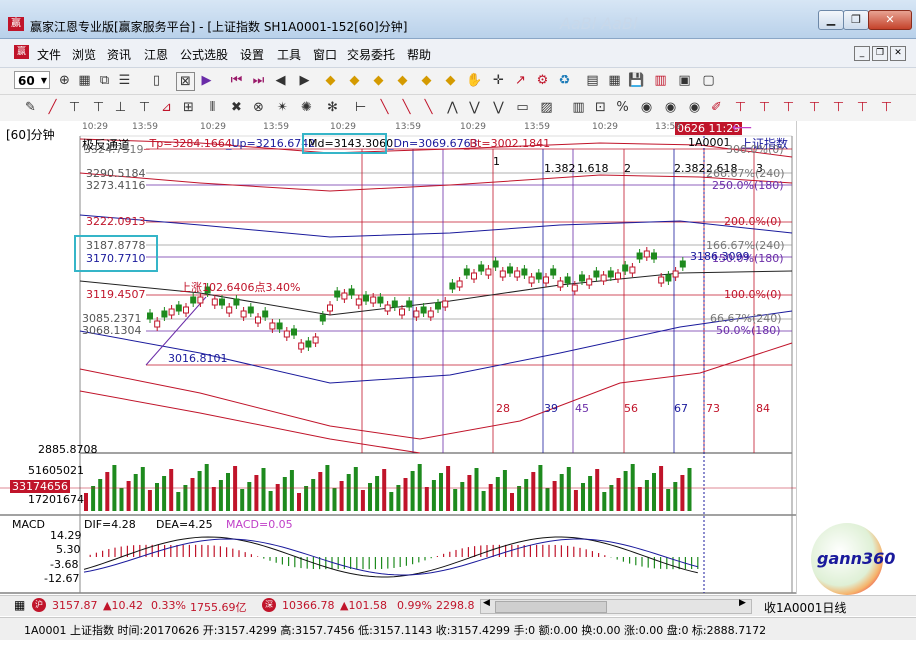 The image size is (916, 645). I want to click on menu-help: 帮助, so click(419, 54).